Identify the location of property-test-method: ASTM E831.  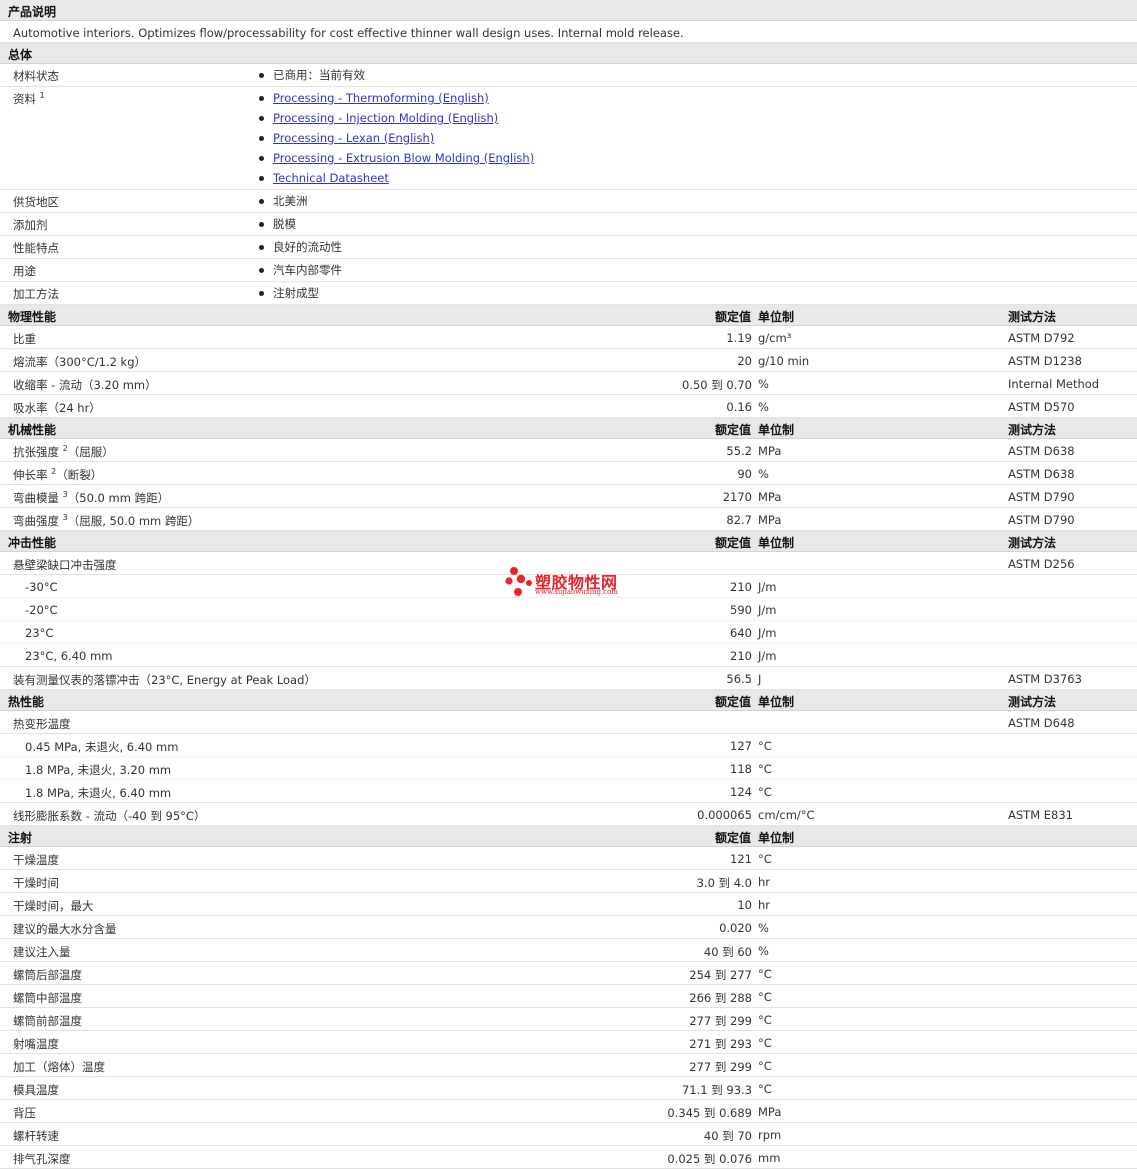
(1040, 815).